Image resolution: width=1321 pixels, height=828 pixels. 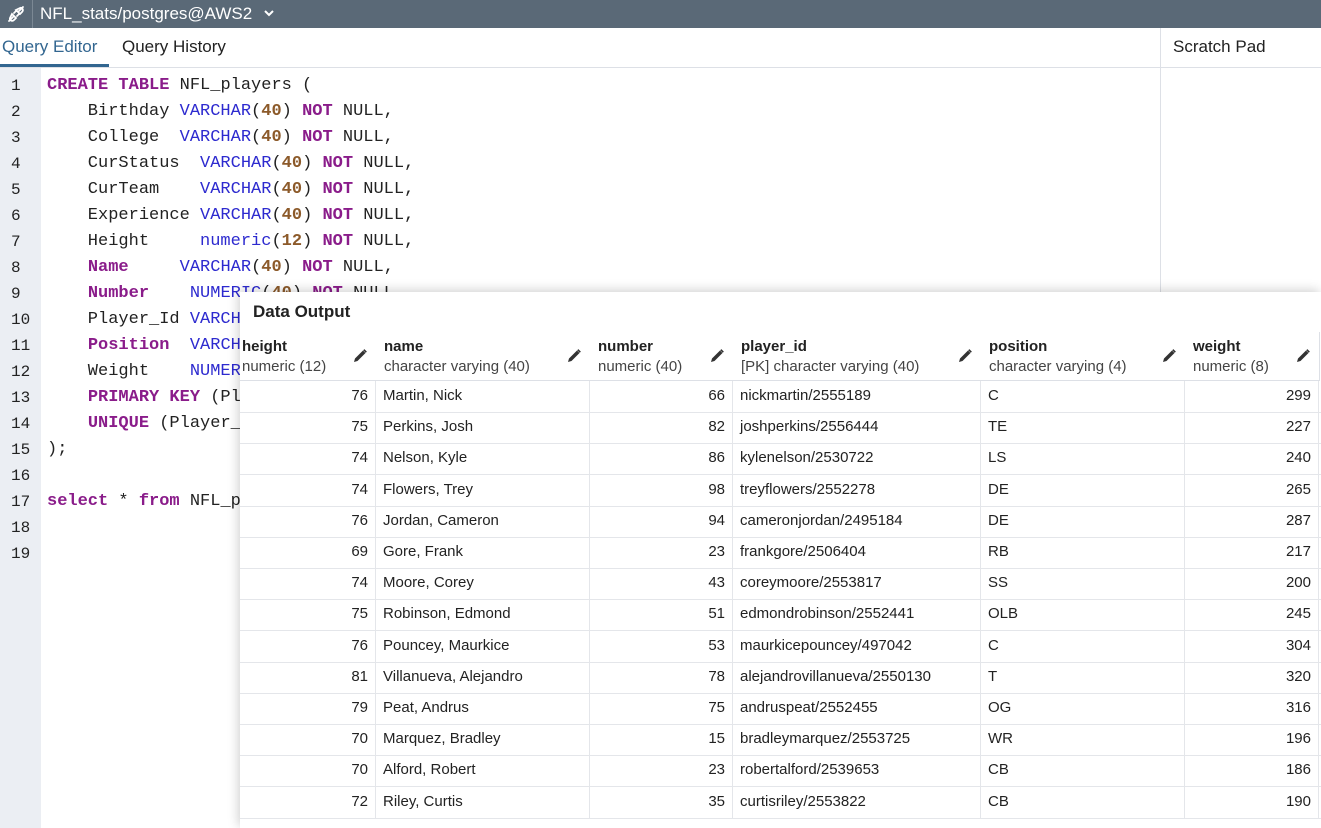 What do you see at coordinates (16, 14) in the screenshot?
I see `plug-icon` at bounding box center [16, 14].